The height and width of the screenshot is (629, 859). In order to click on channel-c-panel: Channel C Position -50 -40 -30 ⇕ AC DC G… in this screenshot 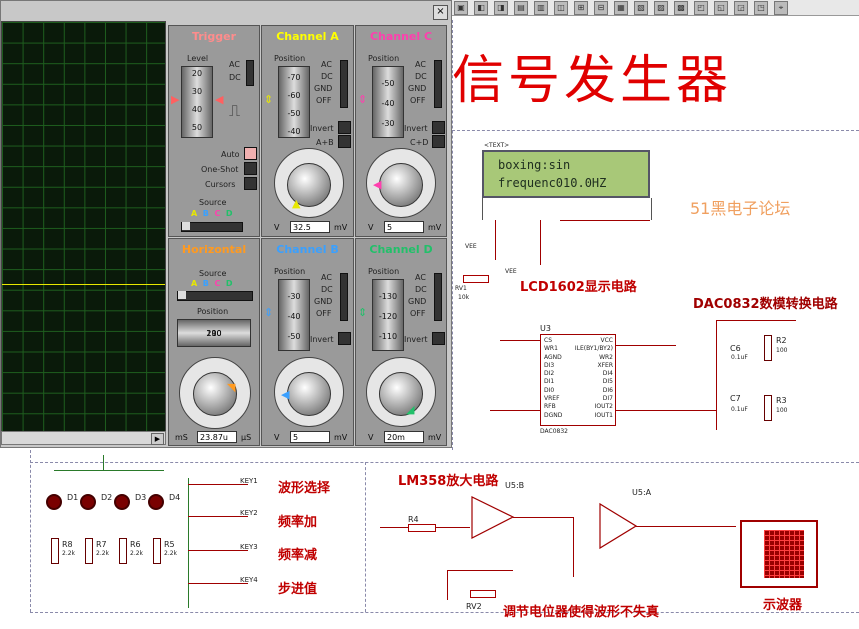, I will do `click(401, 131)`.